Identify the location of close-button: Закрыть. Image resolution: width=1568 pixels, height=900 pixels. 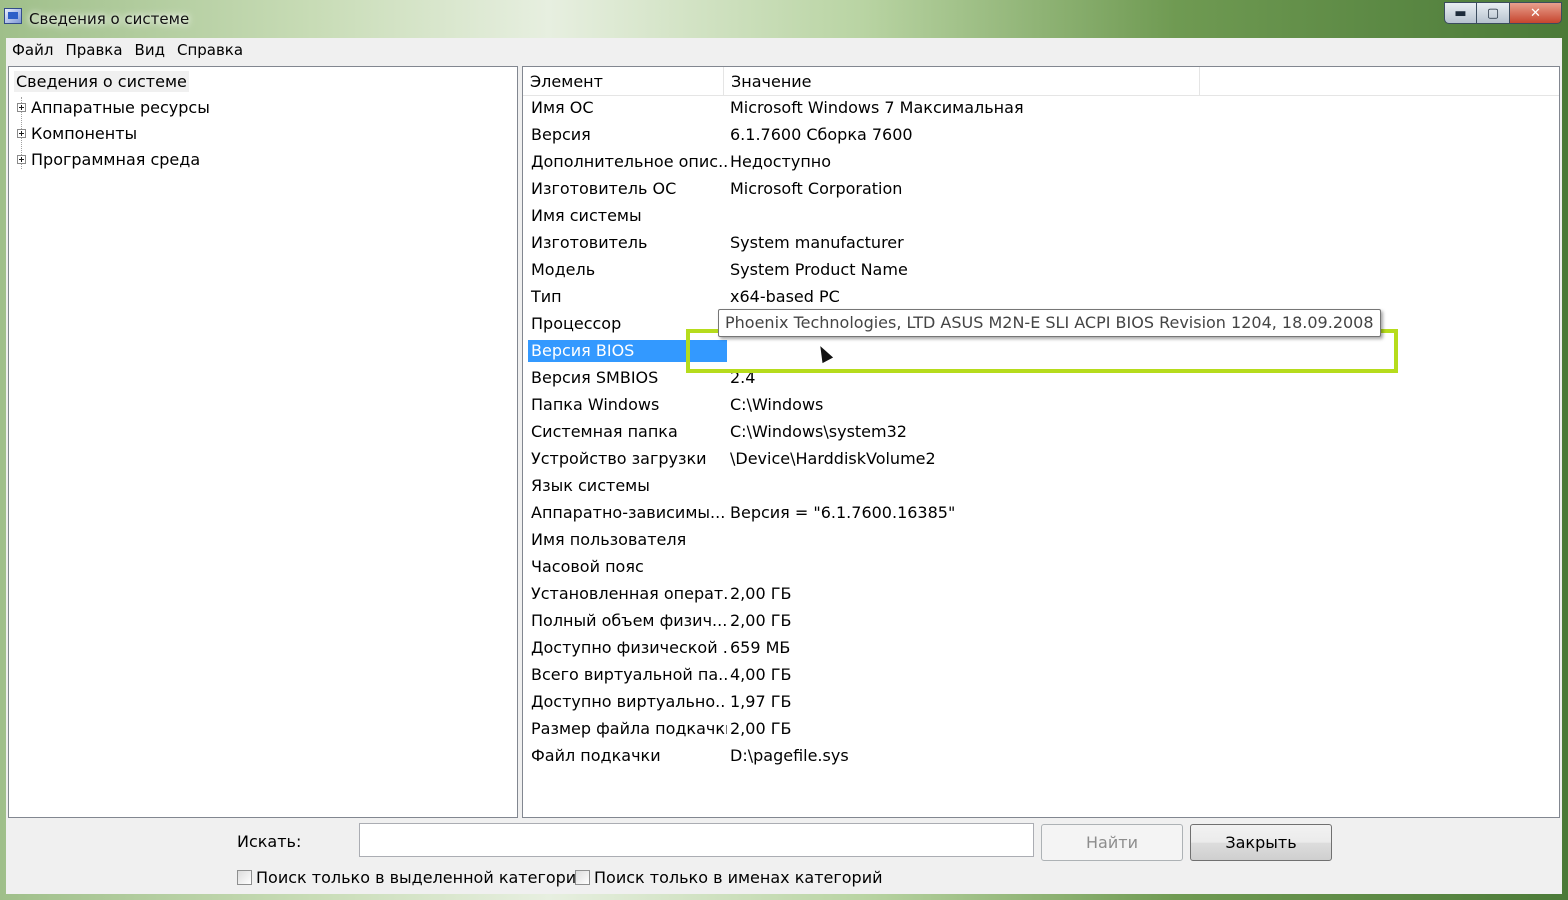
(1261, 842).